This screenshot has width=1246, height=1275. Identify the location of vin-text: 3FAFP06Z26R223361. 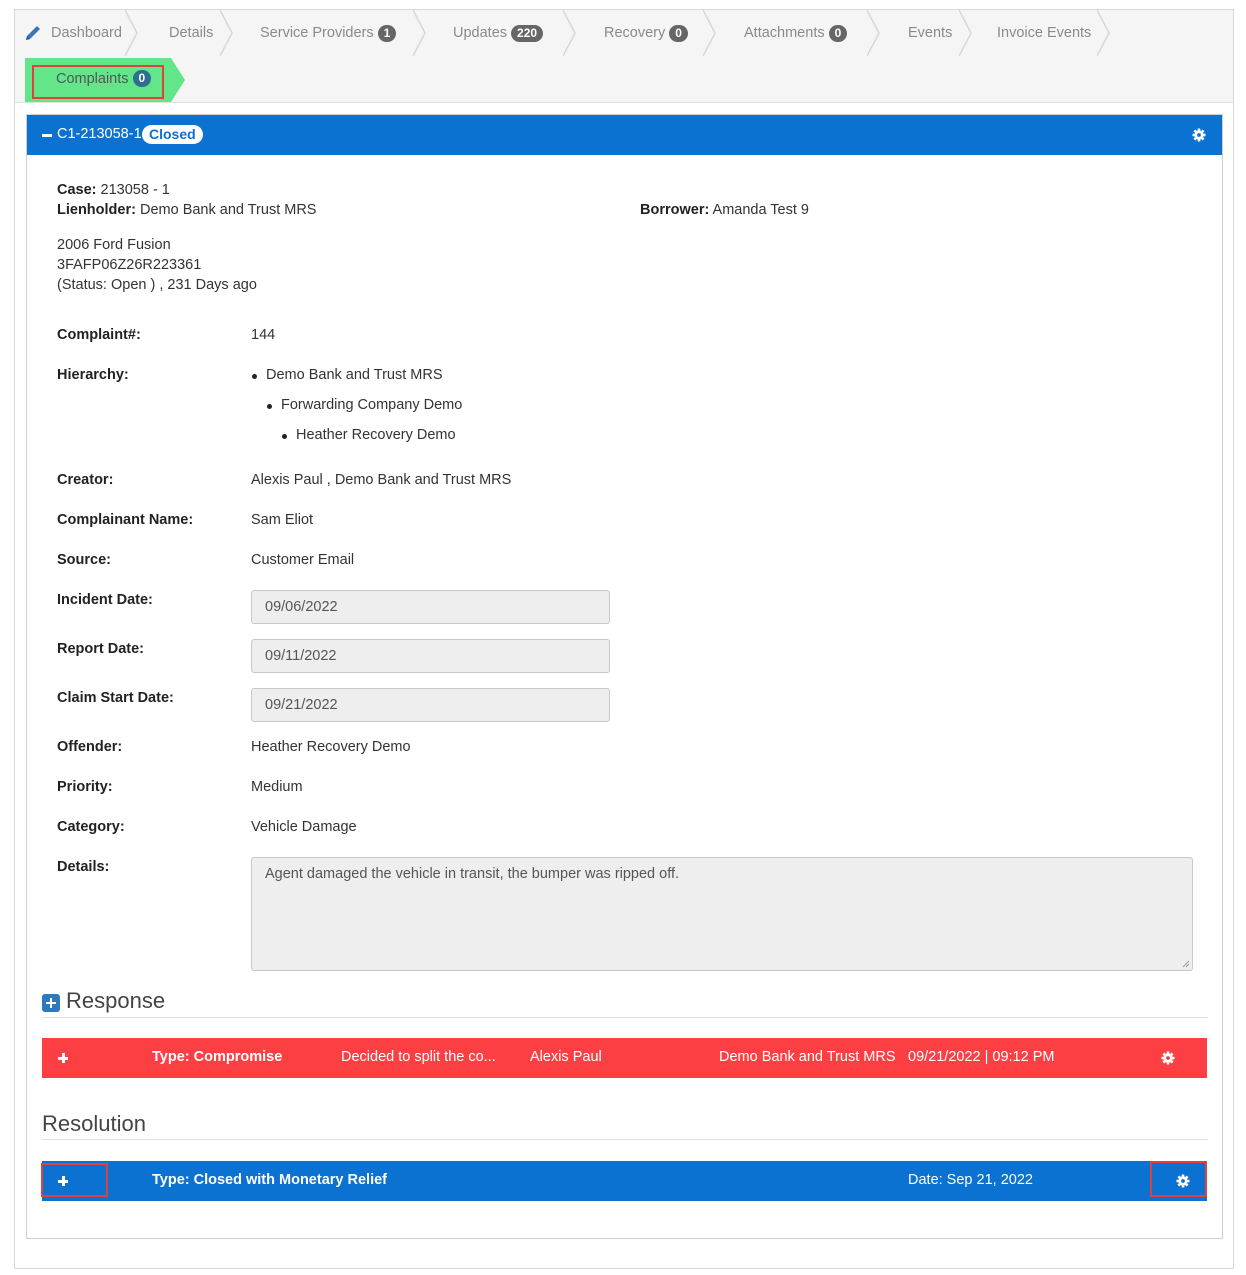
(129, 265).